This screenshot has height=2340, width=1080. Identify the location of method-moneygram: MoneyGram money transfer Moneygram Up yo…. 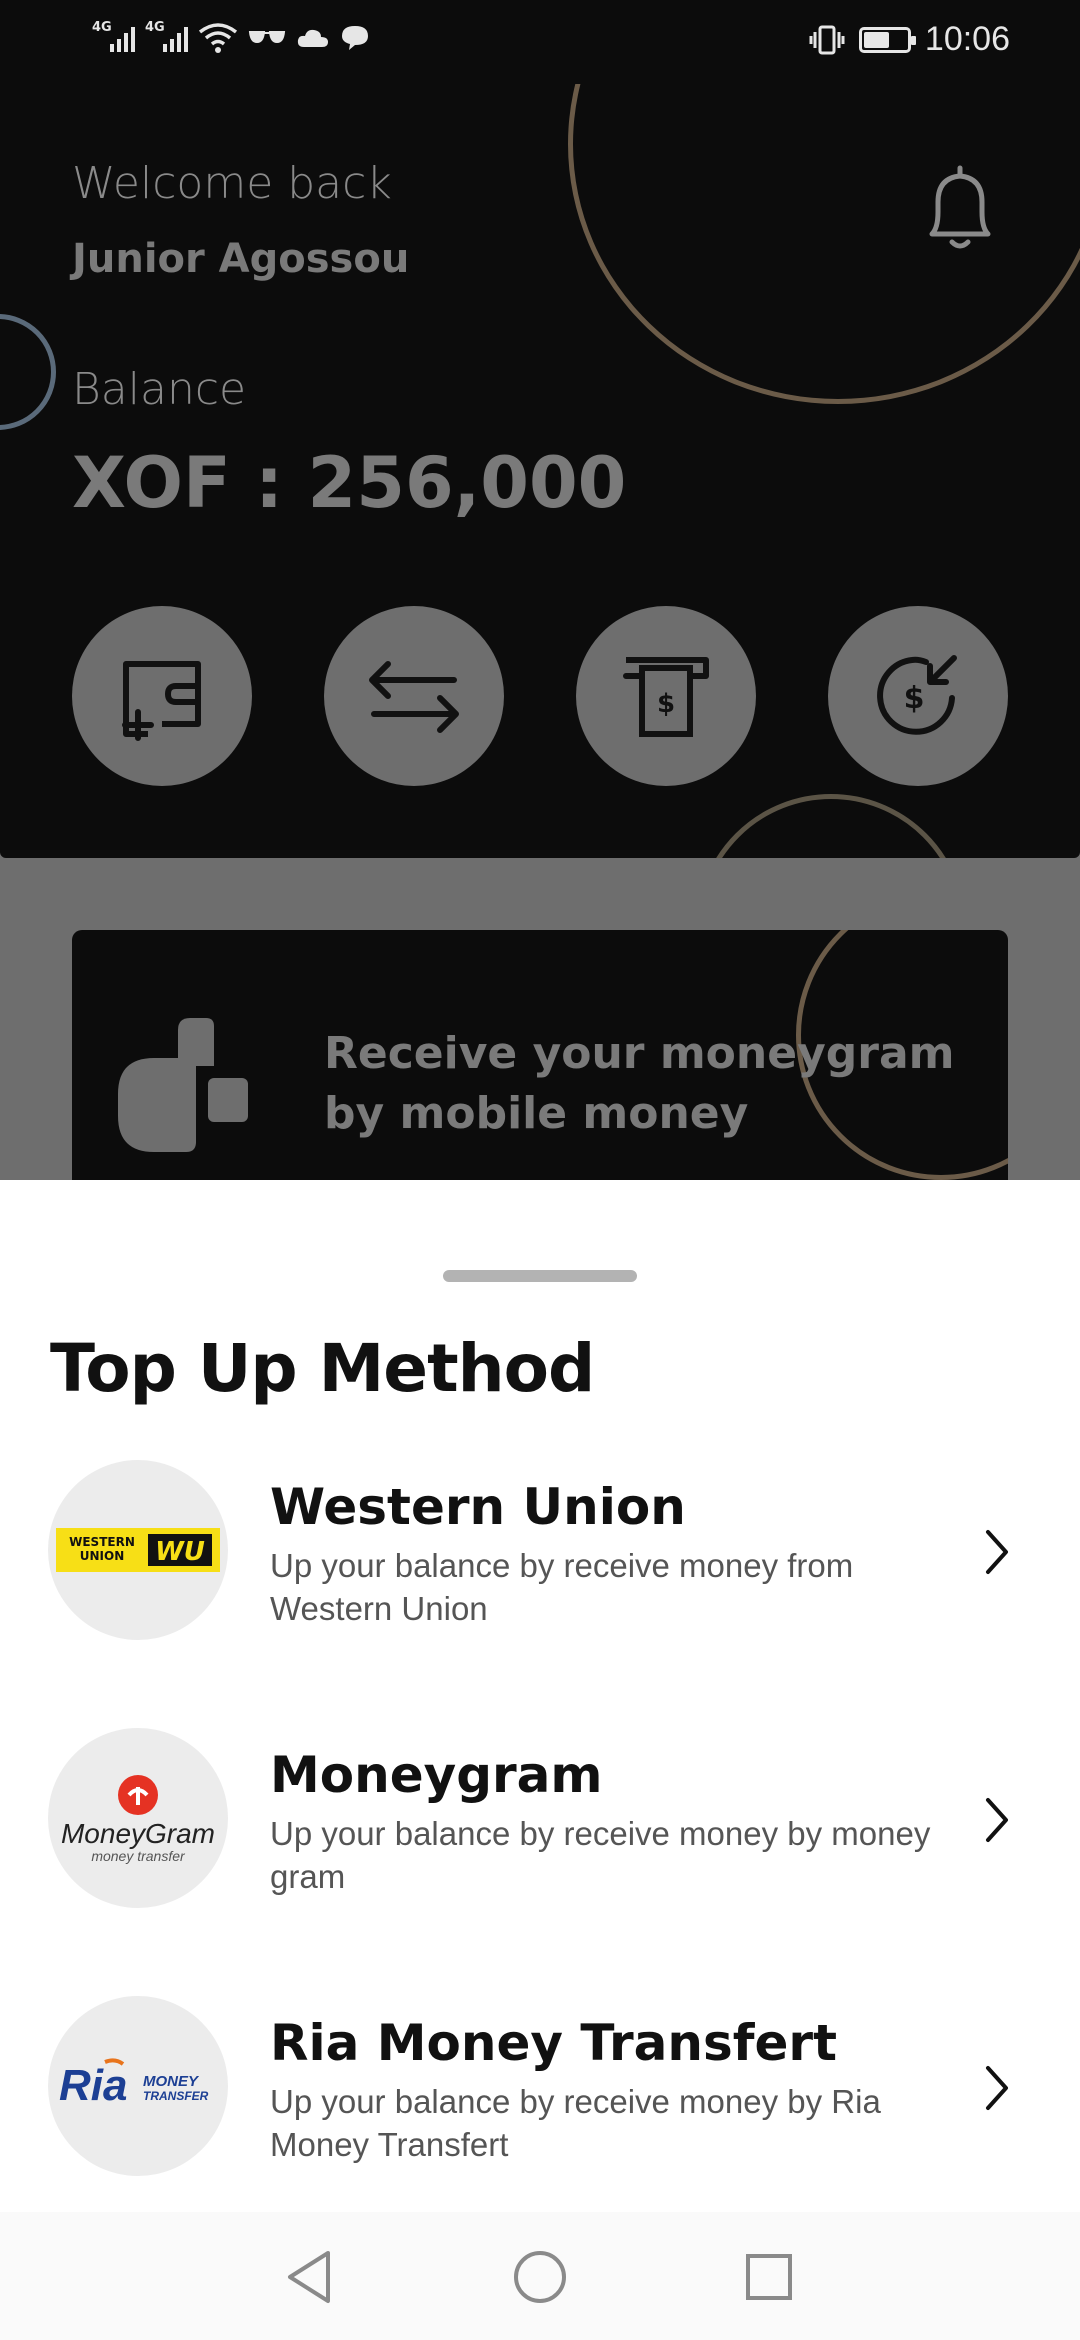
(540, 1828).